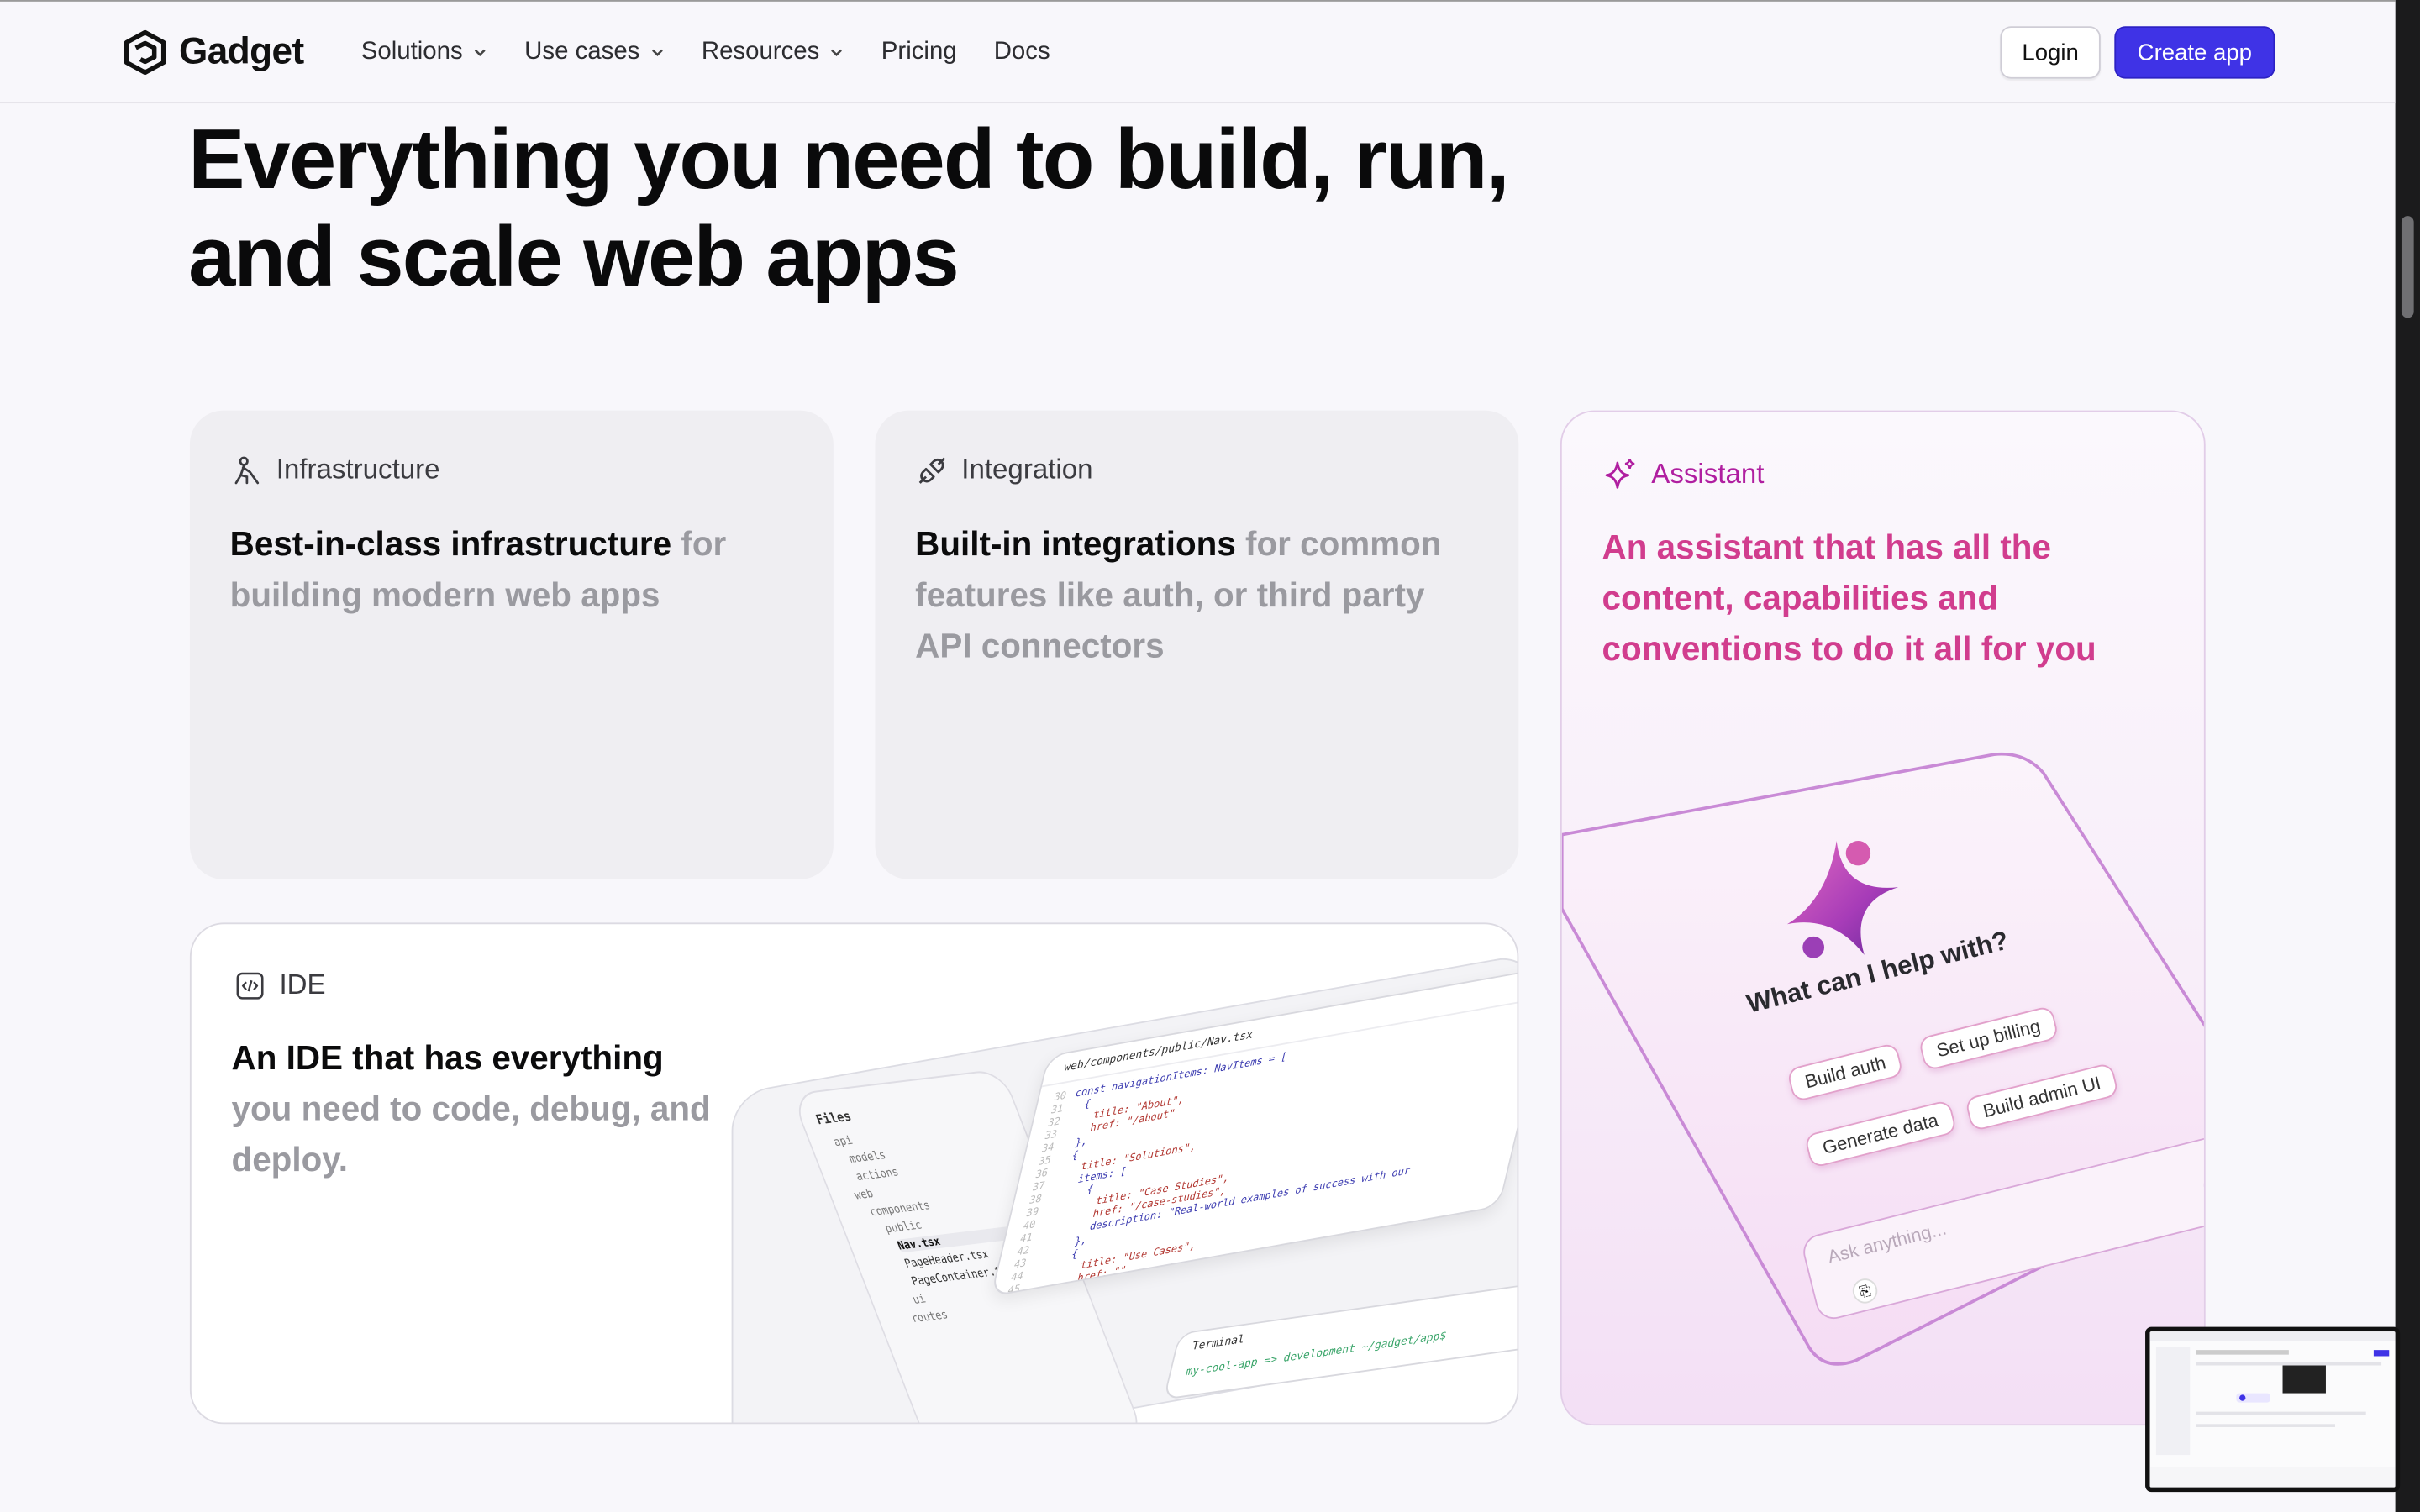  I want to click on scrollbar-thumb, so click(2407, 267).